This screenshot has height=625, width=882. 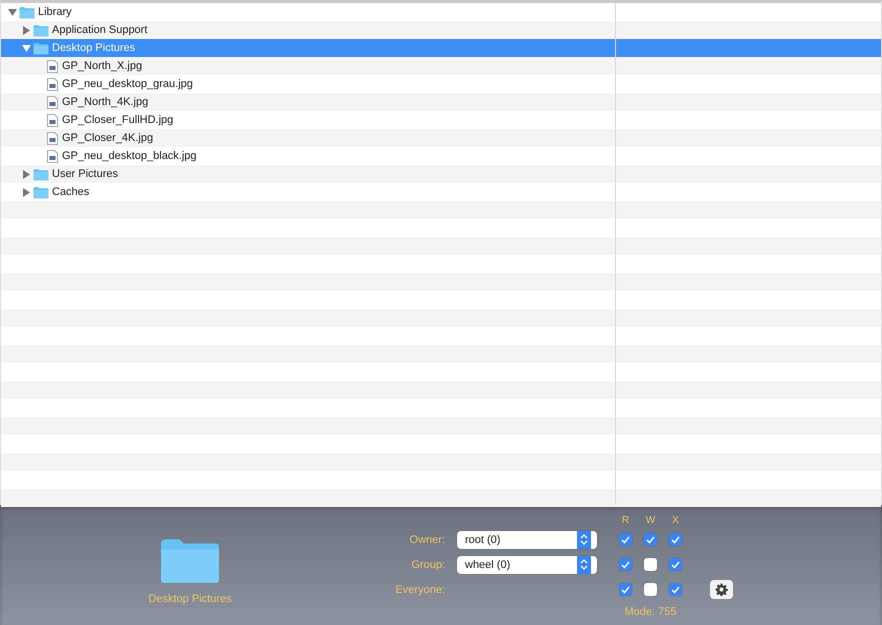 I want to click on tree-row: GP_North_4K.jpg, so click(x=441, y=102).